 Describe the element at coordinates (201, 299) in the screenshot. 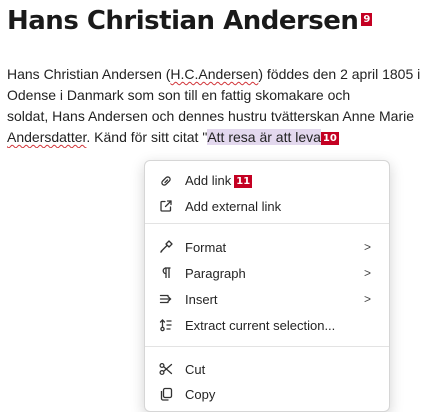

I see `menu-label: Insert` at that location.